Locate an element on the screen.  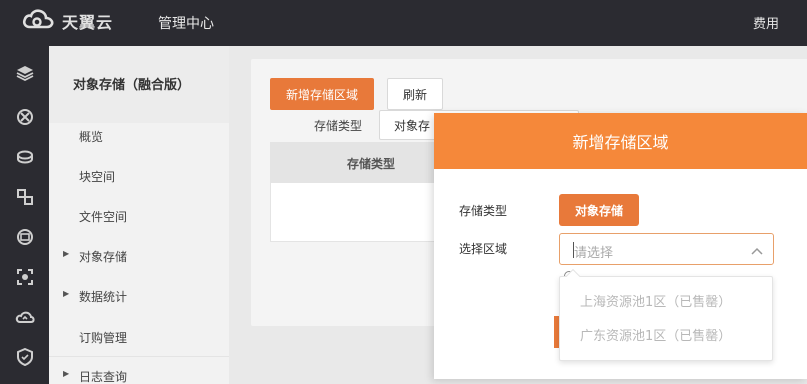
region-select: 请选择 is located at coordinates (666, 249).